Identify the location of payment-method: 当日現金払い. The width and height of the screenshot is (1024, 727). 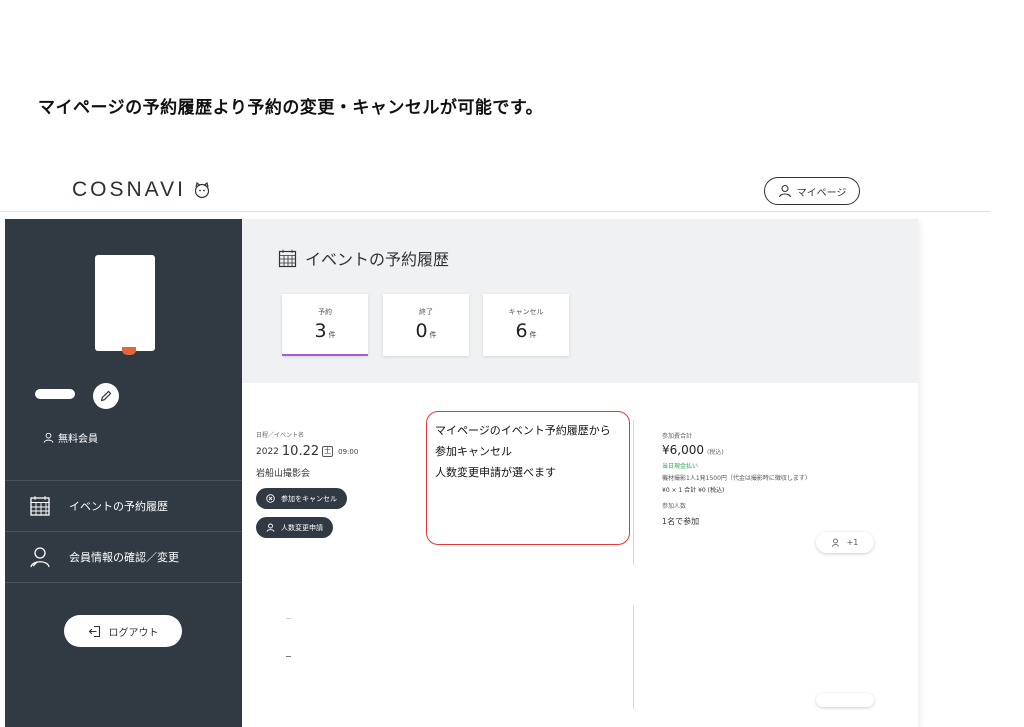
(680, 466).